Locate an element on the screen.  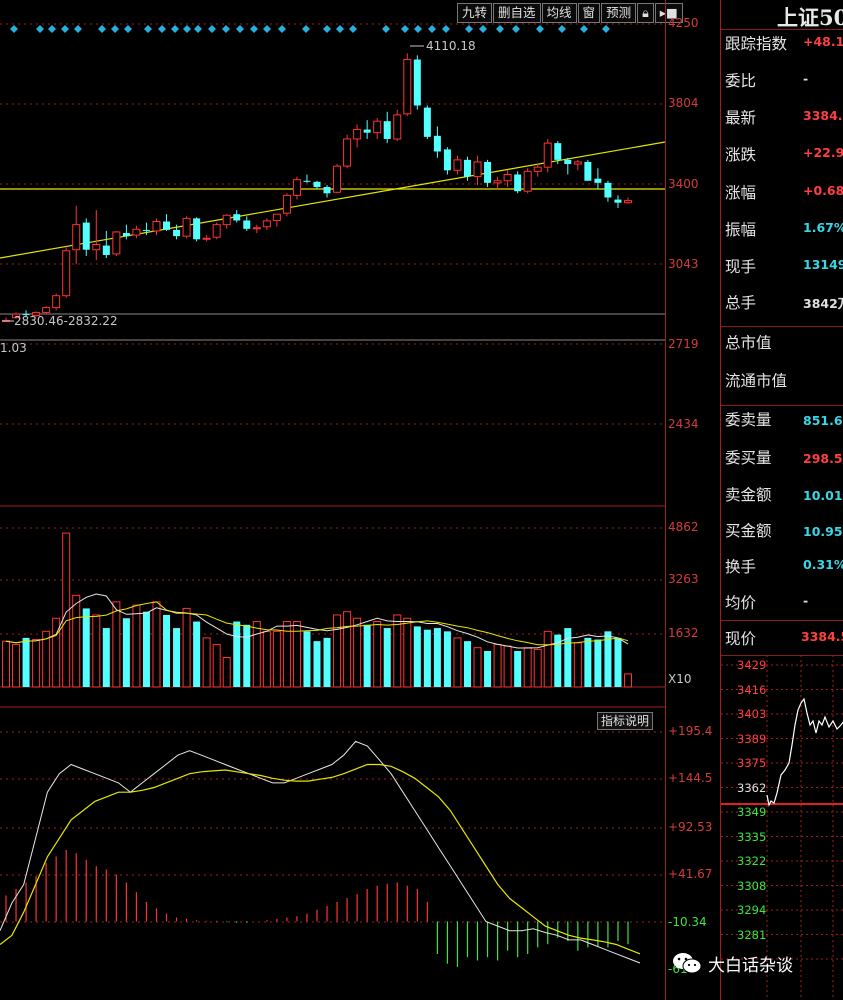
quote-row: 总市值 is located at coordinates (784, 346).